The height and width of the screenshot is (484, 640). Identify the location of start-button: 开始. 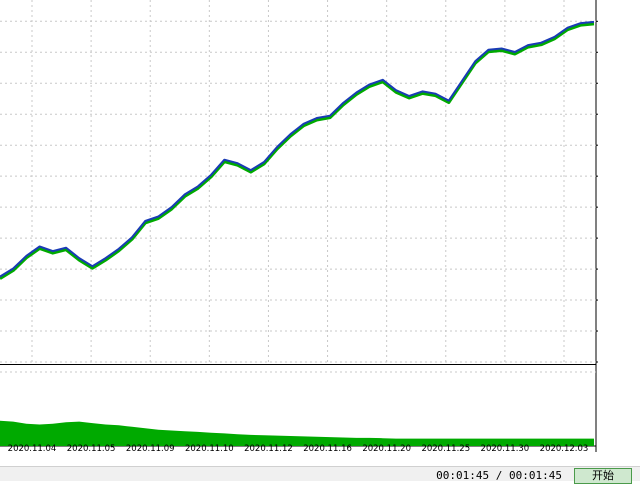
(603, 476).